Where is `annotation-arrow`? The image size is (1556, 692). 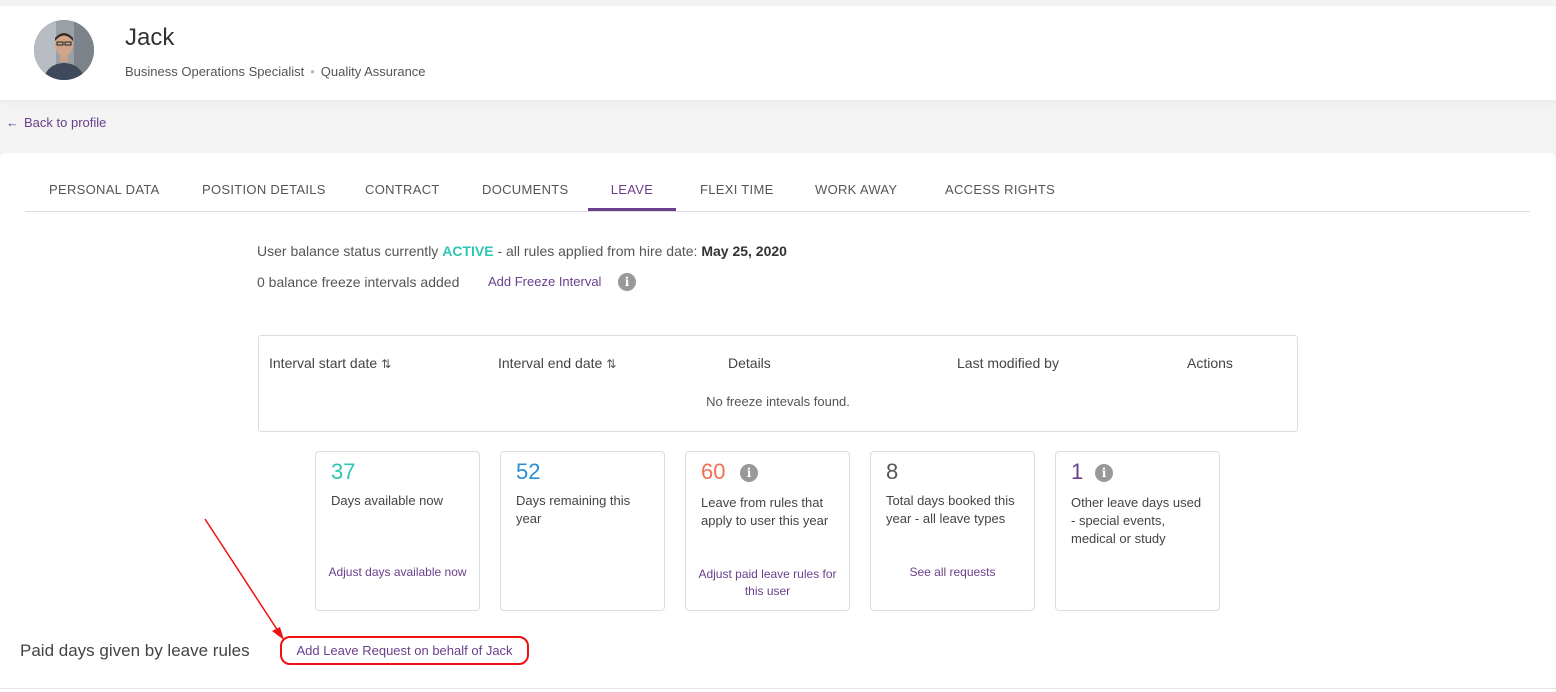 annotation-arrow is located at coordinates (244, 579).